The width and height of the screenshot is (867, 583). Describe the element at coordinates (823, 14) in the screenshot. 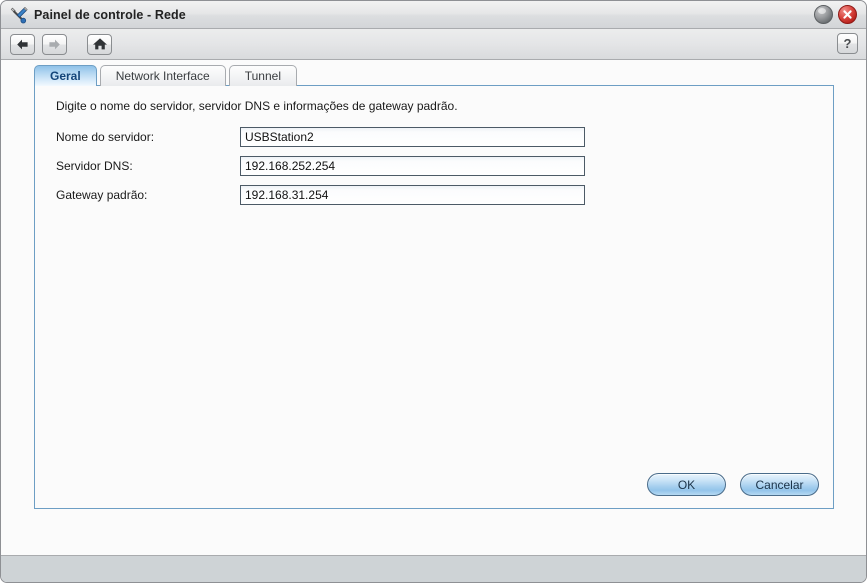

I see `minimize-button` at that location.